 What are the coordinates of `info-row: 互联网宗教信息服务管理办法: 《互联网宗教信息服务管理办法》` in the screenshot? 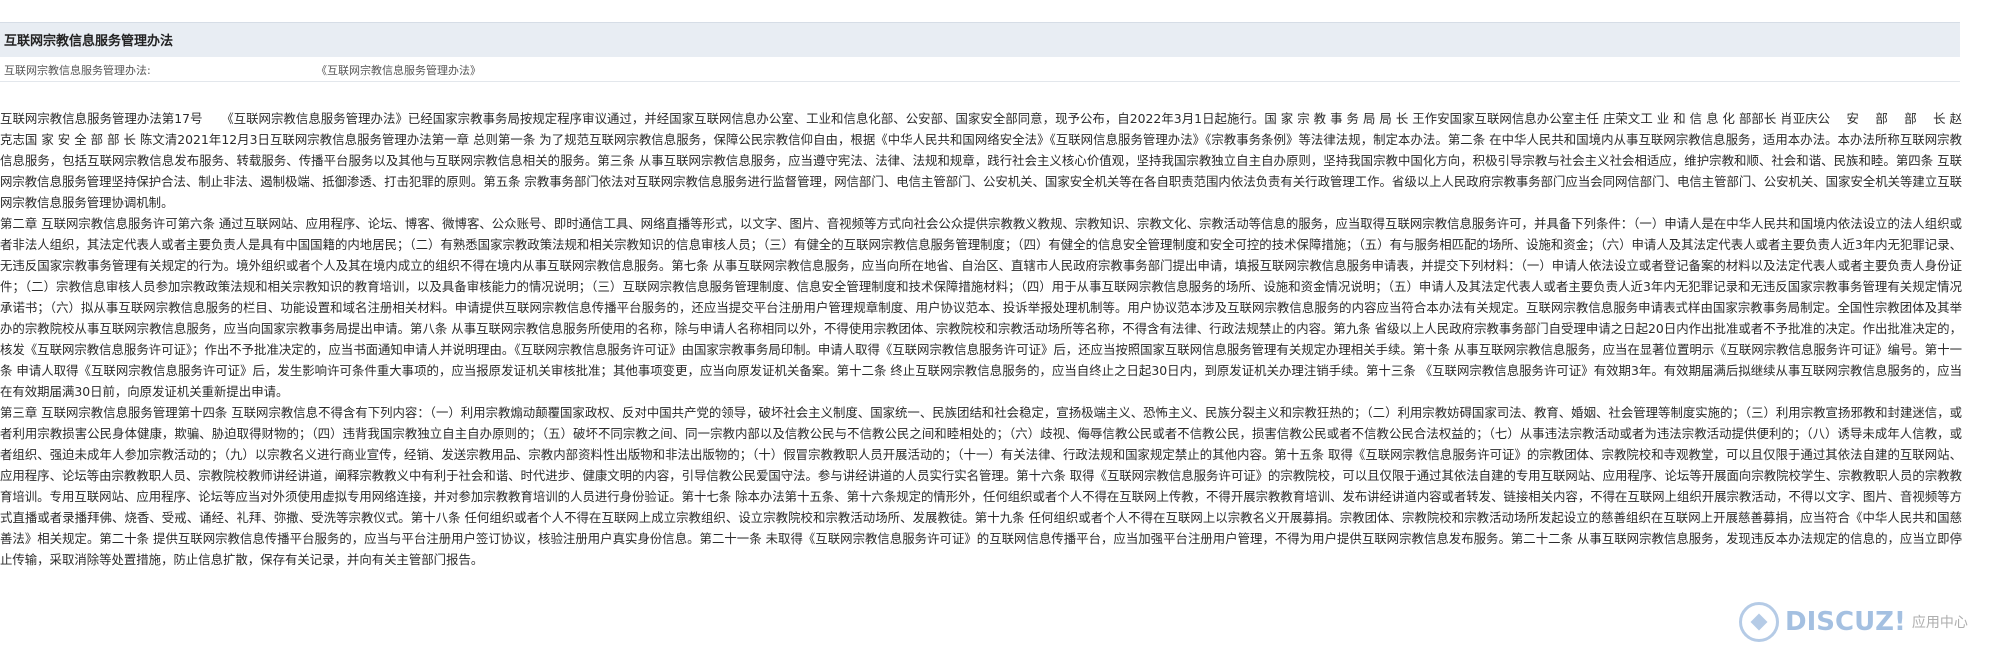 It's located at (980, 69).